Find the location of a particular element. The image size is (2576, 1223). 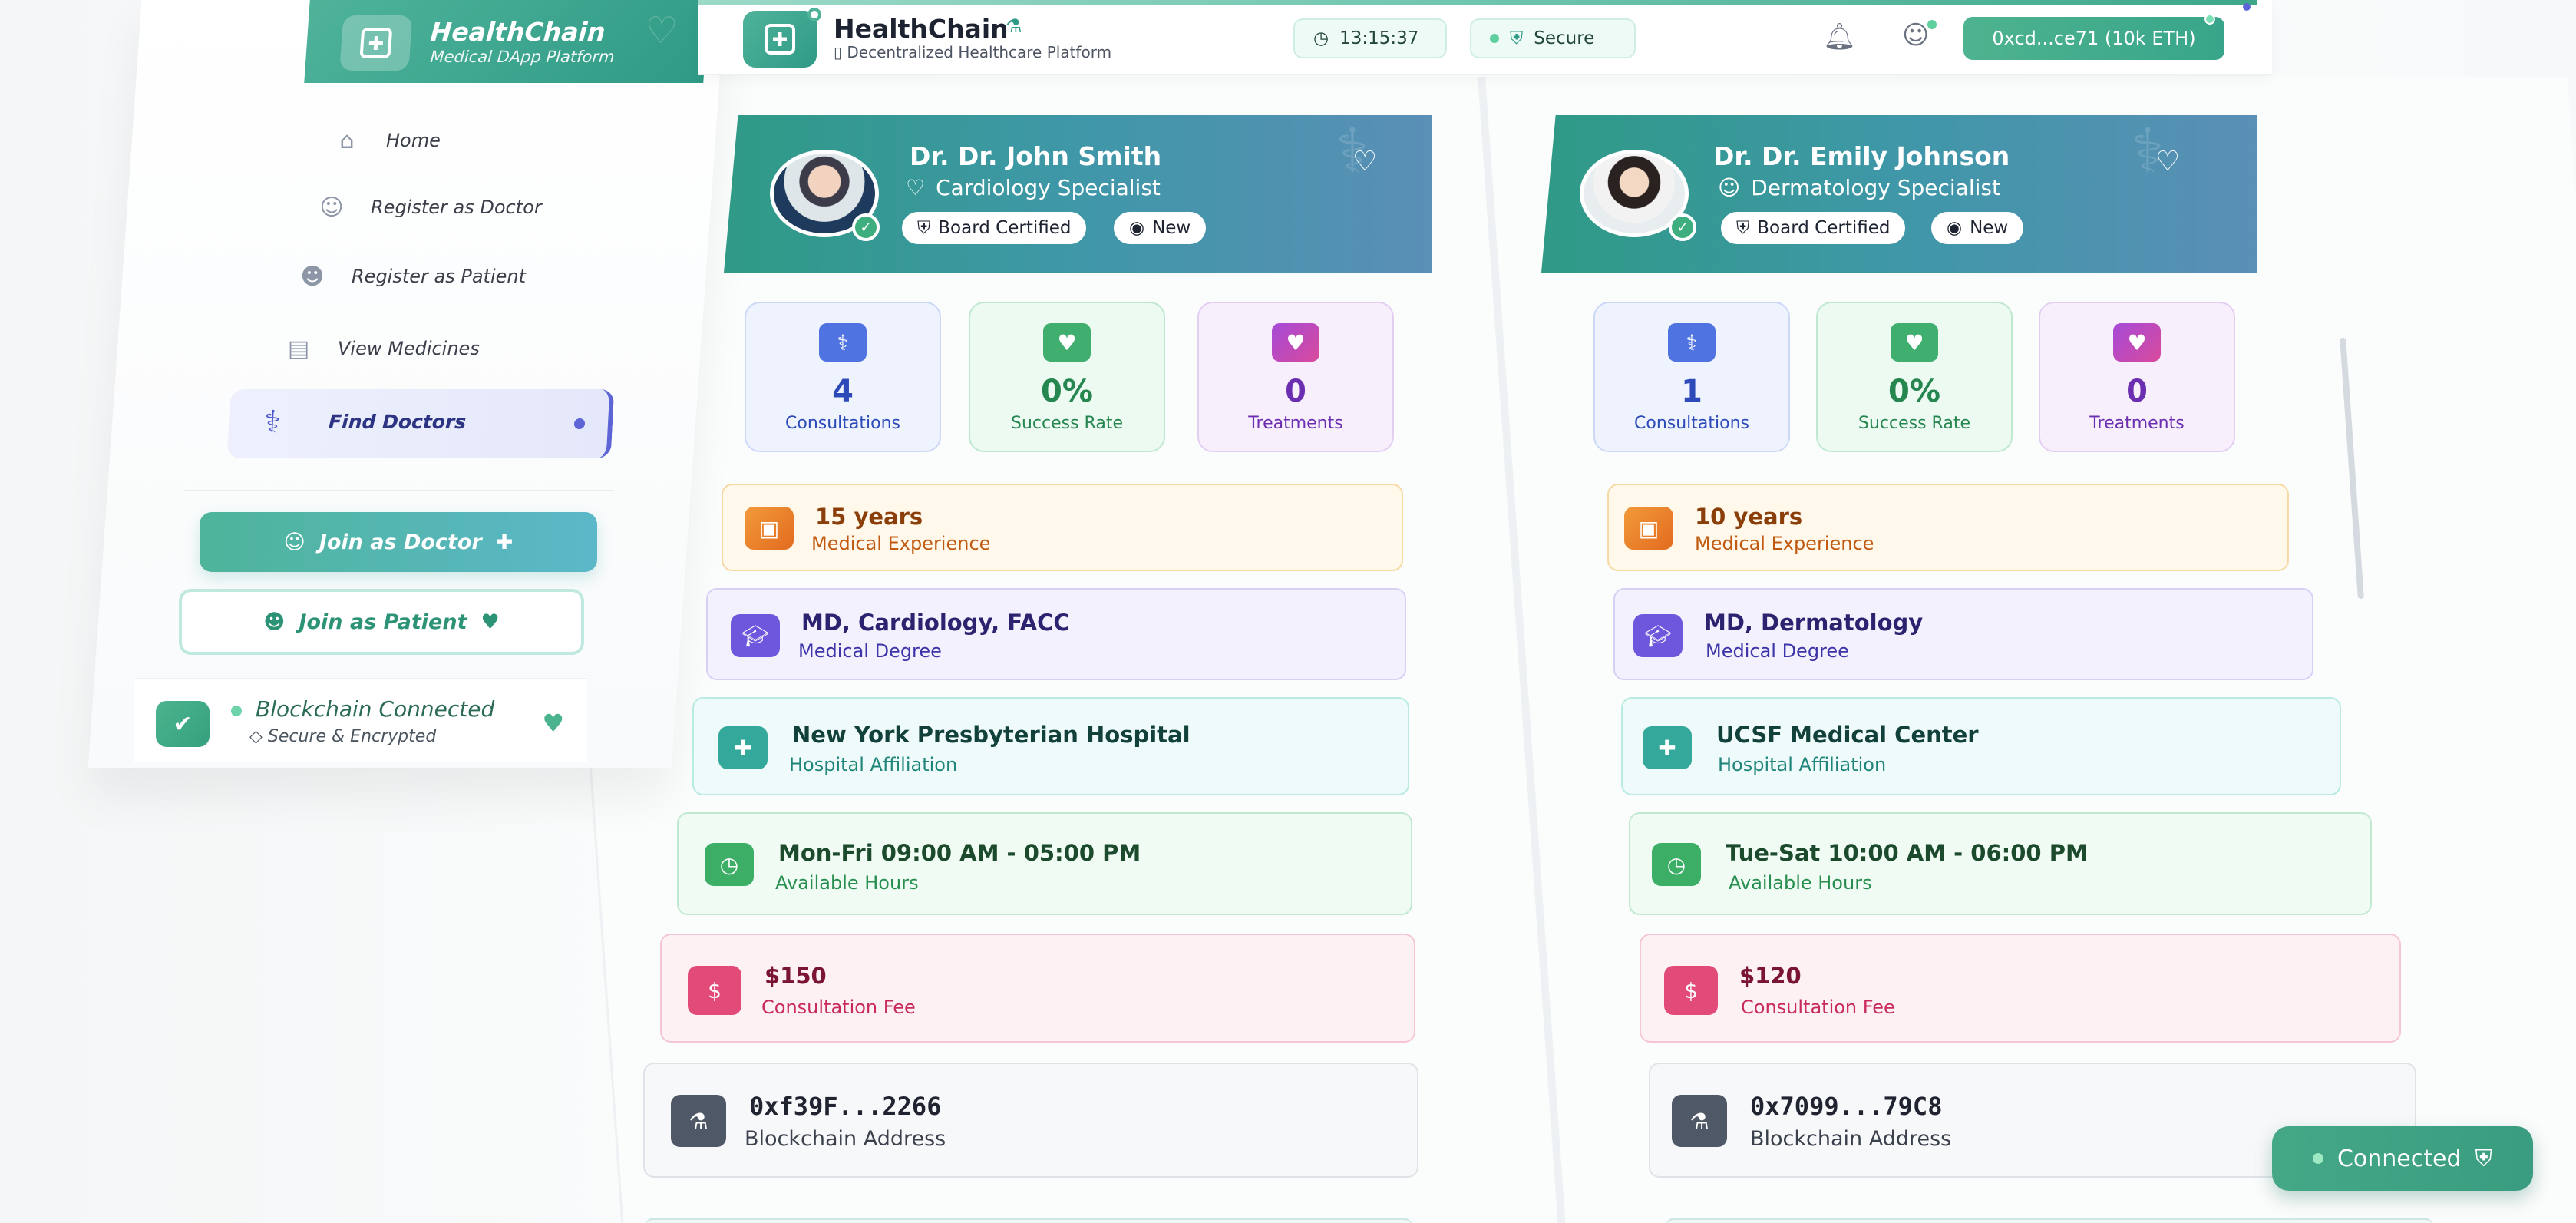

pill-bottle-icon: ▤ is located at coordinates (298, 348).